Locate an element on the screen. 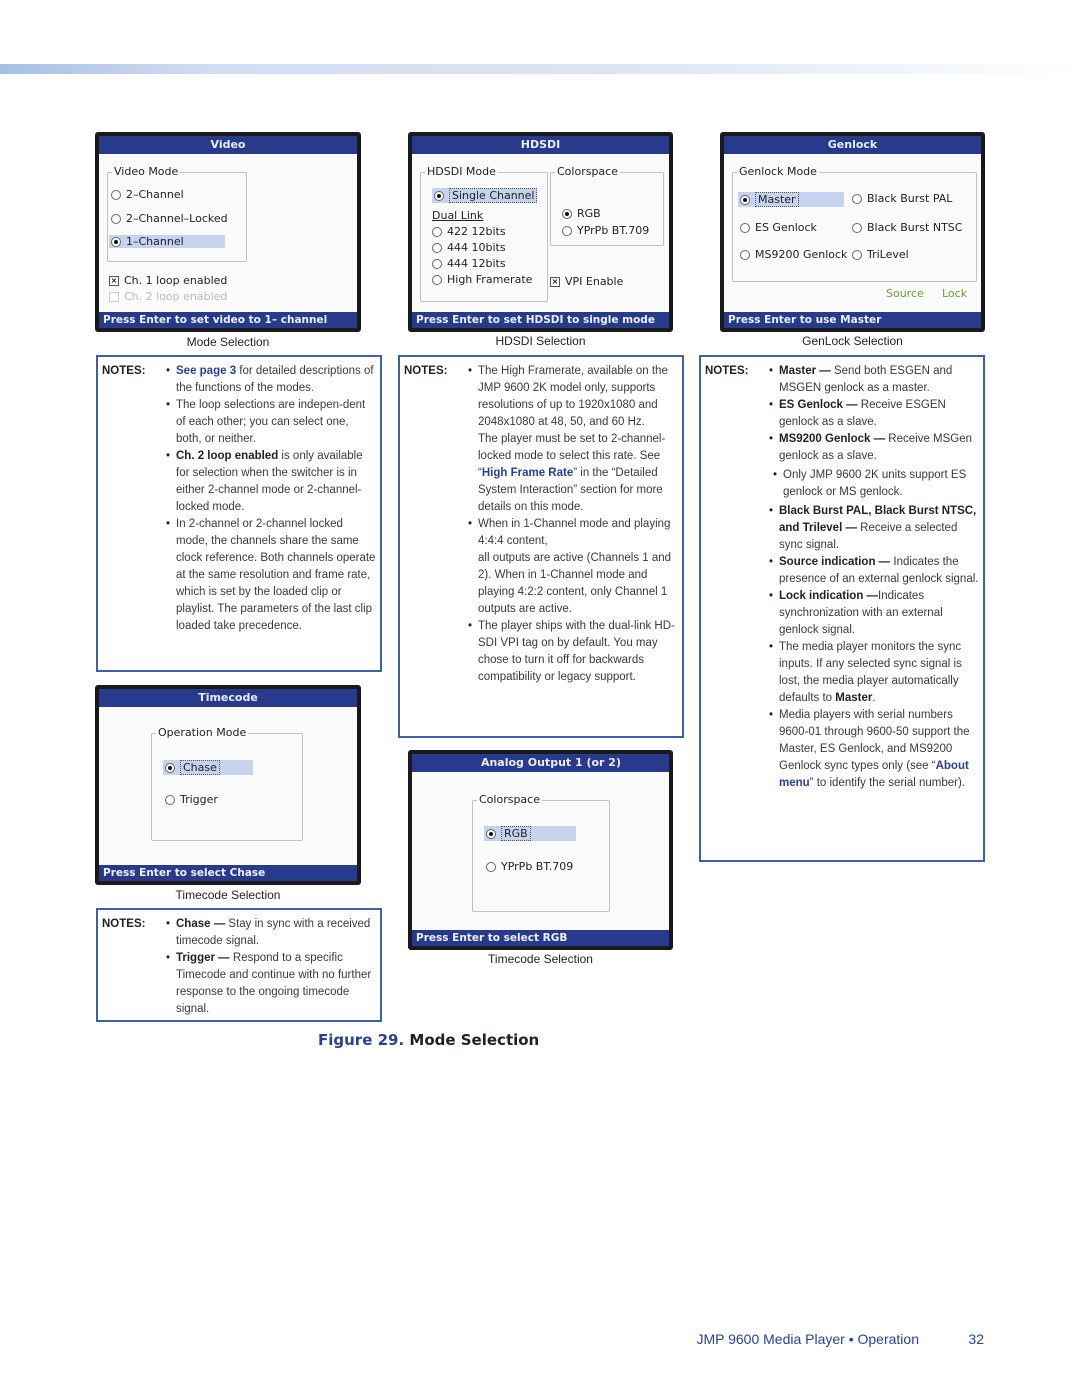  page-number: 32 is located at coordinates (976, 1339).